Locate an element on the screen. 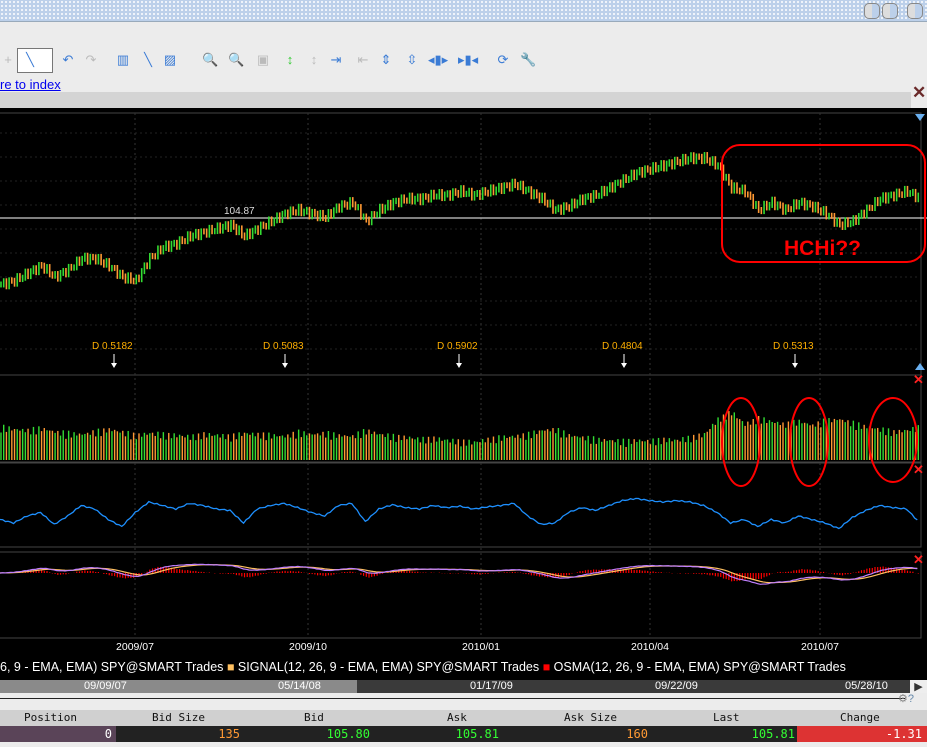 This screenshot has width=927, height=747. channel-icon: ▨ is located at coordinates (170, 60).